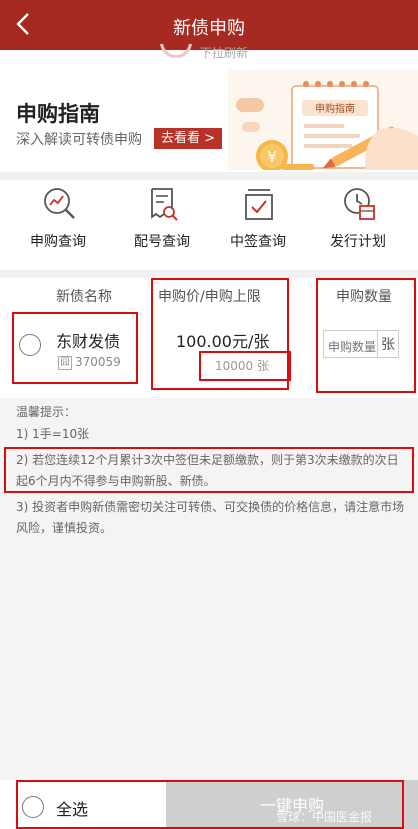  I want to click on quick-menu: 申购查询 配号查询 中签查询 发行计划, so click(209, 225).